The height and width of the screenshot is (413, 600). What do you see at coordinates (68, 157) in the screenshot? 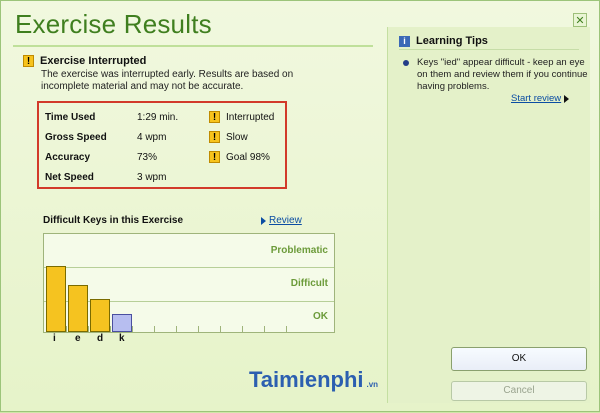
I see `stat-label: Accuracy` at bounding box center [68, 157].